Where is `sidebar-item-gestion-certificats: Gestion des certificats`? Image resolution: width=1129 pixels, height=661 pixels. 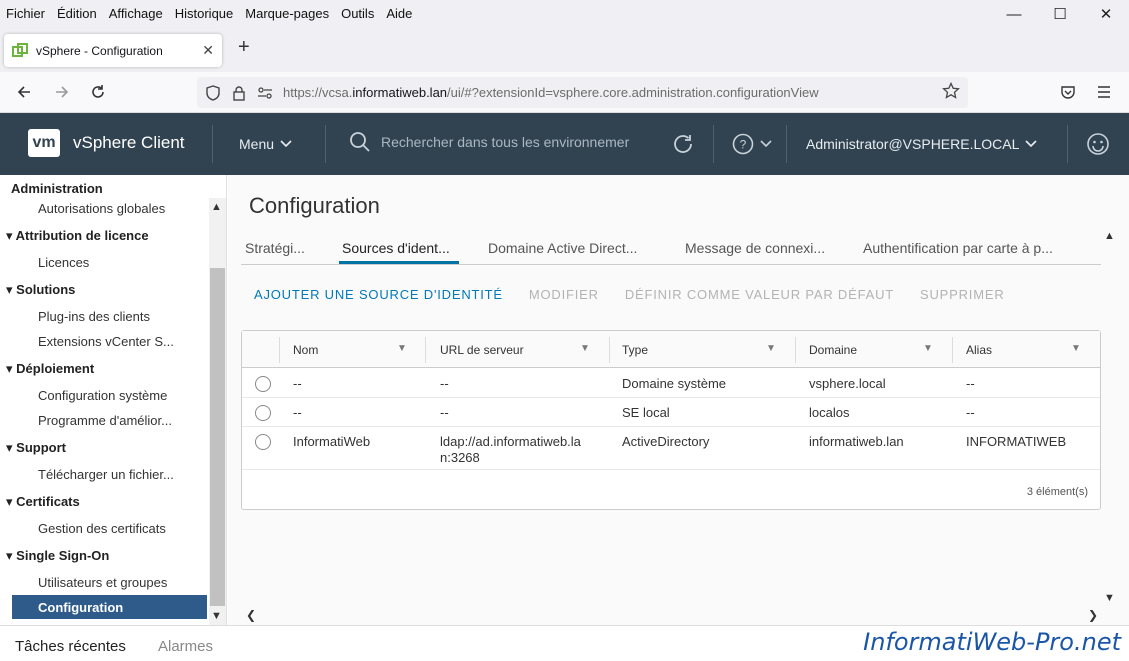 sidebar-item-gestion-certificats: Gestion des certificats is located at coordinates (102, 528).